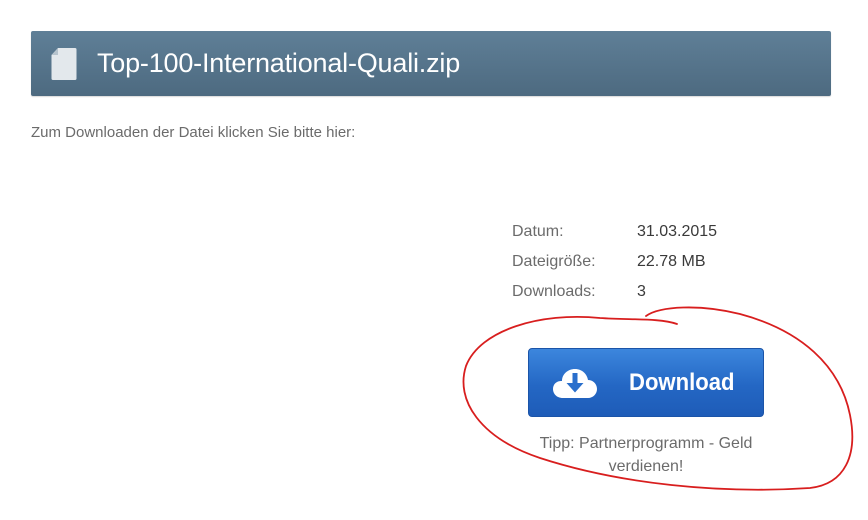 The width and height of the screenshot is (868, 520). What do you see at coordinates (279, 63) in the screenshot?
I see `file-title: Top-100-International-Quali.zip` at bounding box center [279, 63].